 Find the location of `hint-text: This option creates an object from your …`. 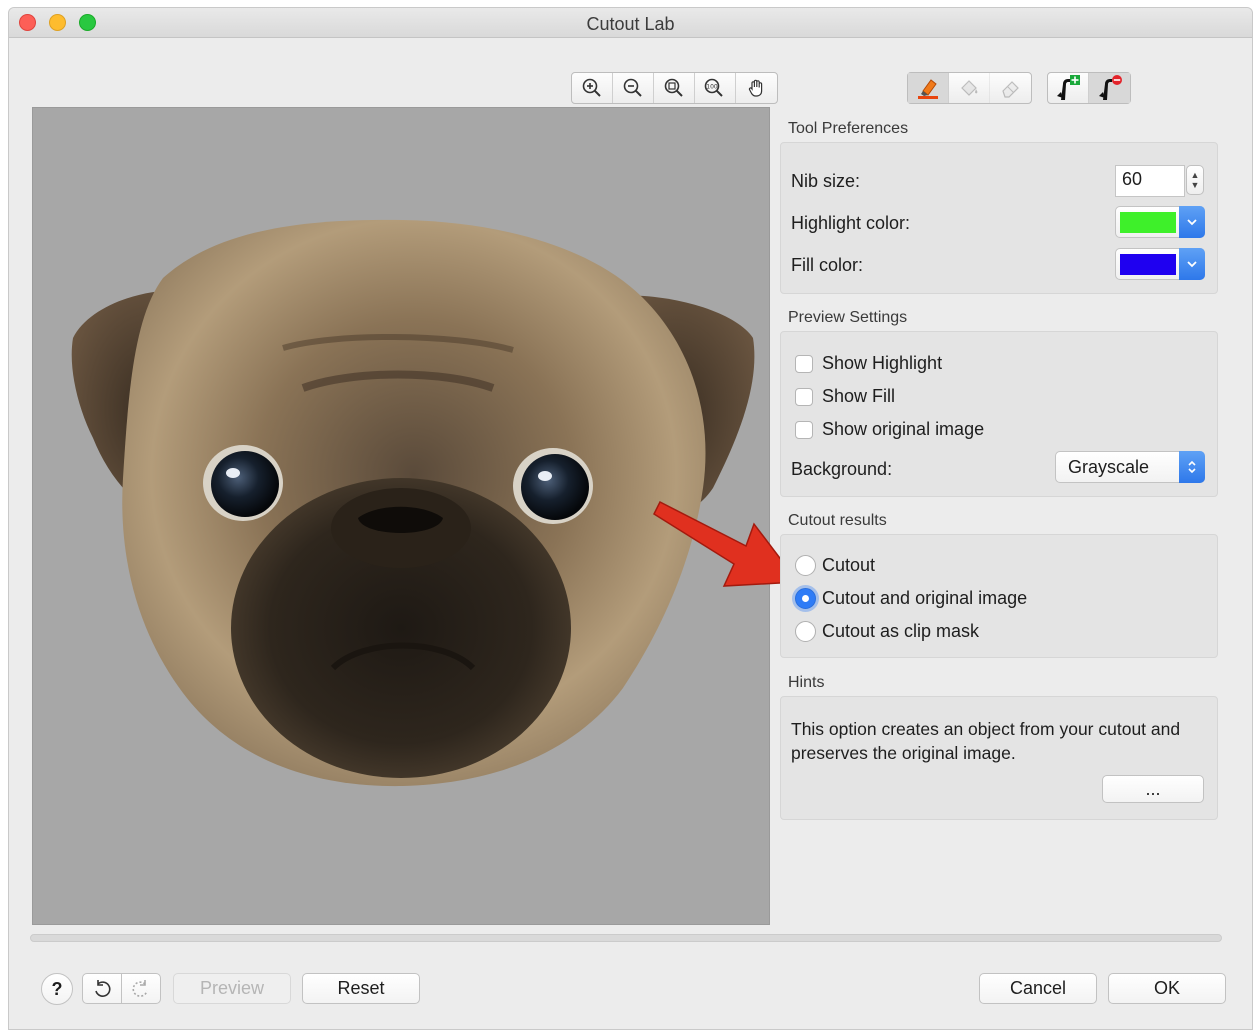

hint-text: This option creates an object from your … is located at coordinates (986, 741).